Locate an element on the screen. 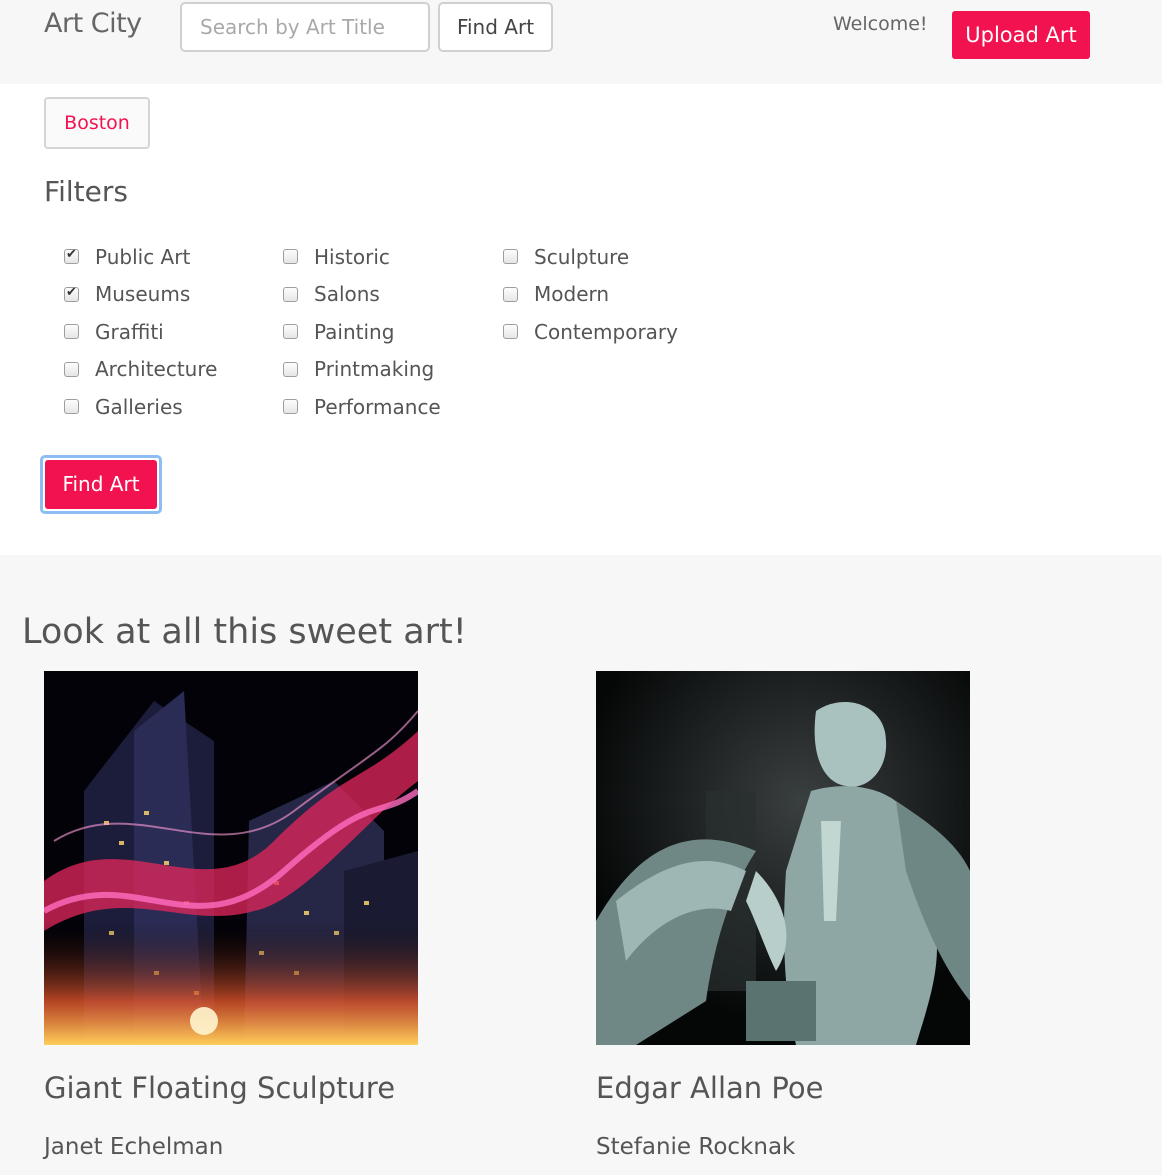 The image size is (1162, 1175). filter-printmaking: Printmaking is located at coordinates (362, 370).